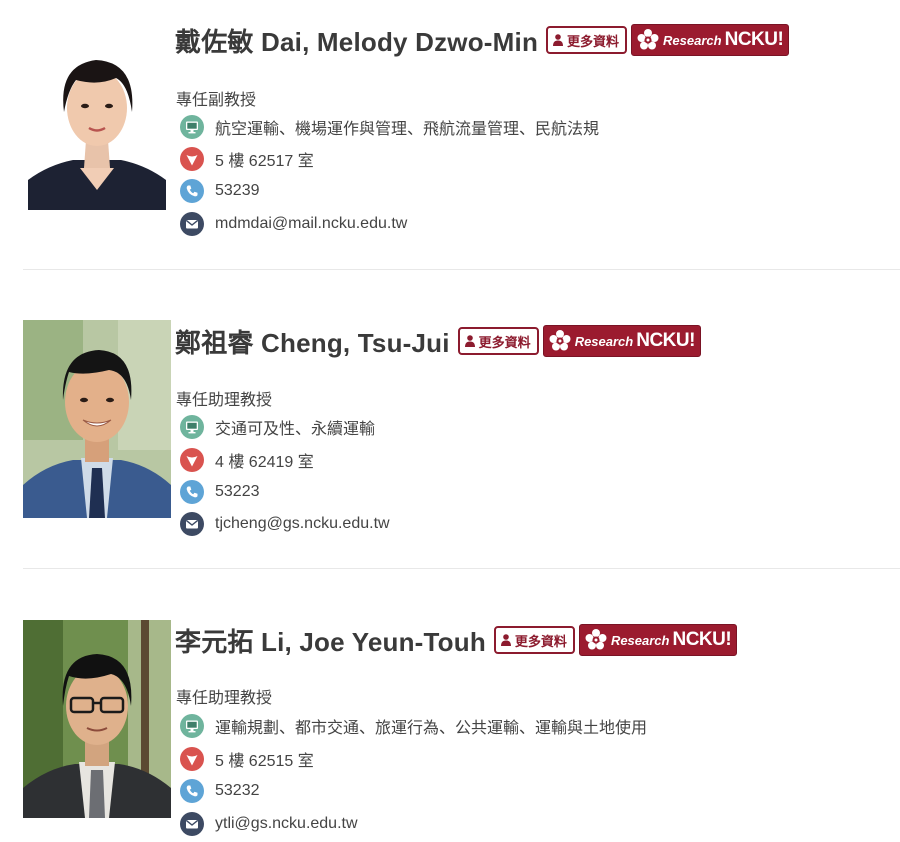 The image size is (900, 842). What do you see at coordinates (264, 462) in the screenshot?
I see `office-text: 4 樓 62419 室` at bounding box center [264, 462].